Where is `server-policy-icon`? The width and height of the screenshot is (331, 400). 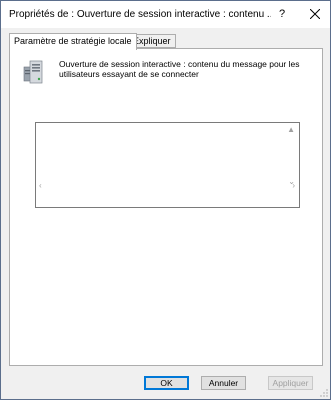
server-policy-icon is located at coordinates (33, 72).